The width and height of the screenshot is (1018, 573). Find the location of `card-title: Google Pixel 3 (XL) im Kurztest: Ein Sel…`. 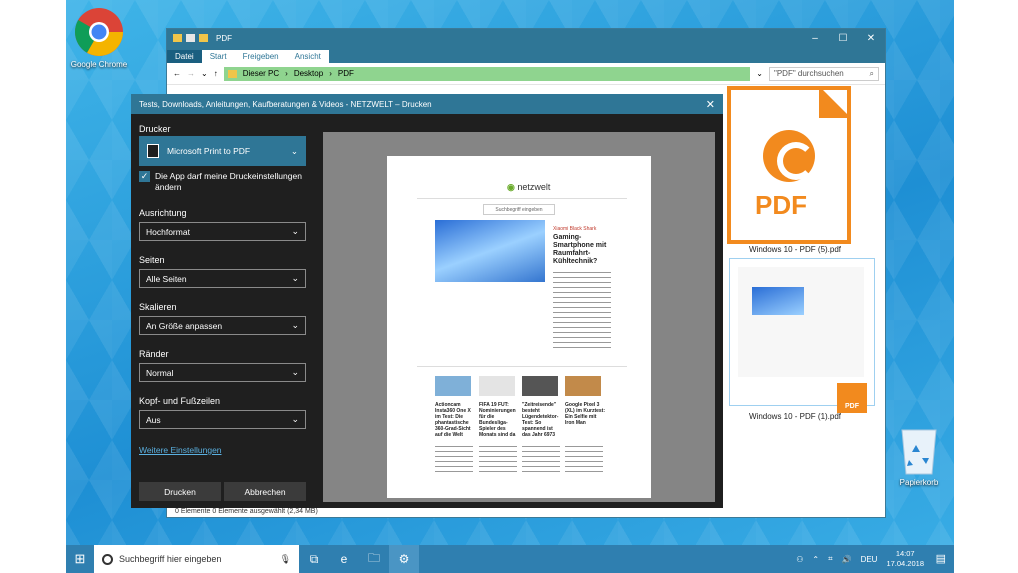

card-title: Google Pixel 3 (XL) im Kurztest: Ein Sel… is located at coordinates (585, 414).